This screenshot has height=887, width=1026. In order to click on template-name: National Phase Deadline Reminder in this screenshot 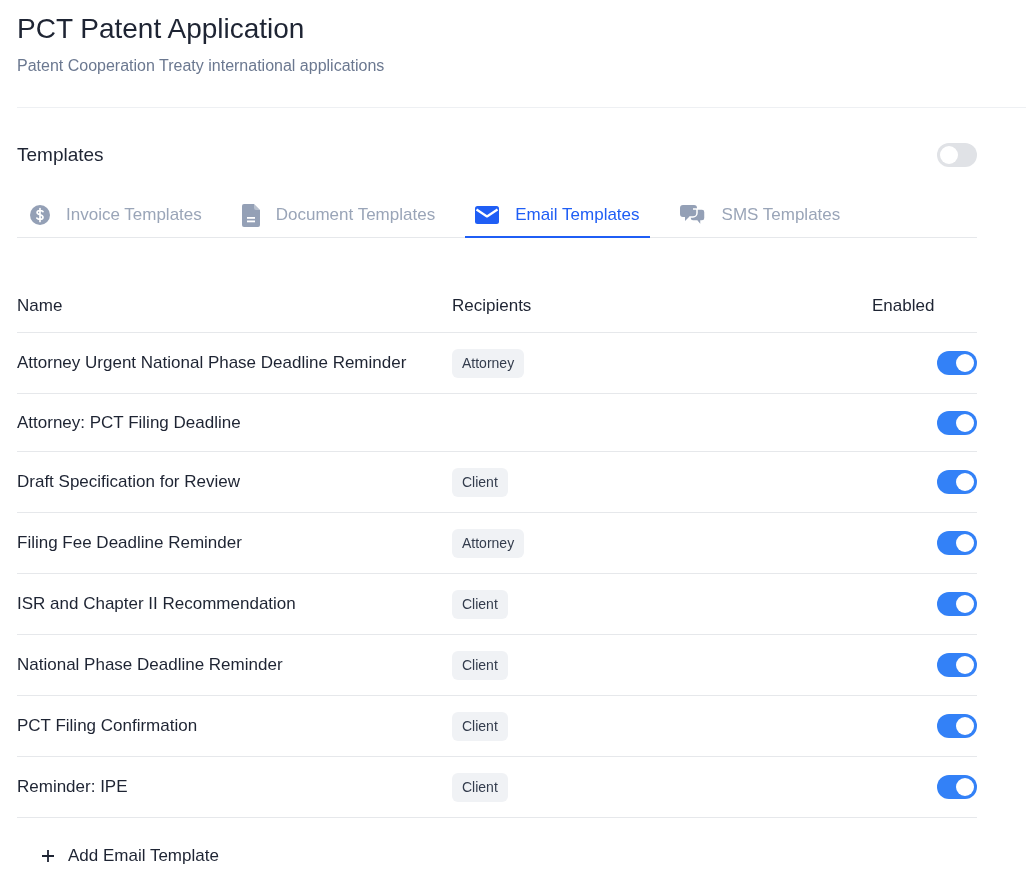, I will do `click(150, 665)`.